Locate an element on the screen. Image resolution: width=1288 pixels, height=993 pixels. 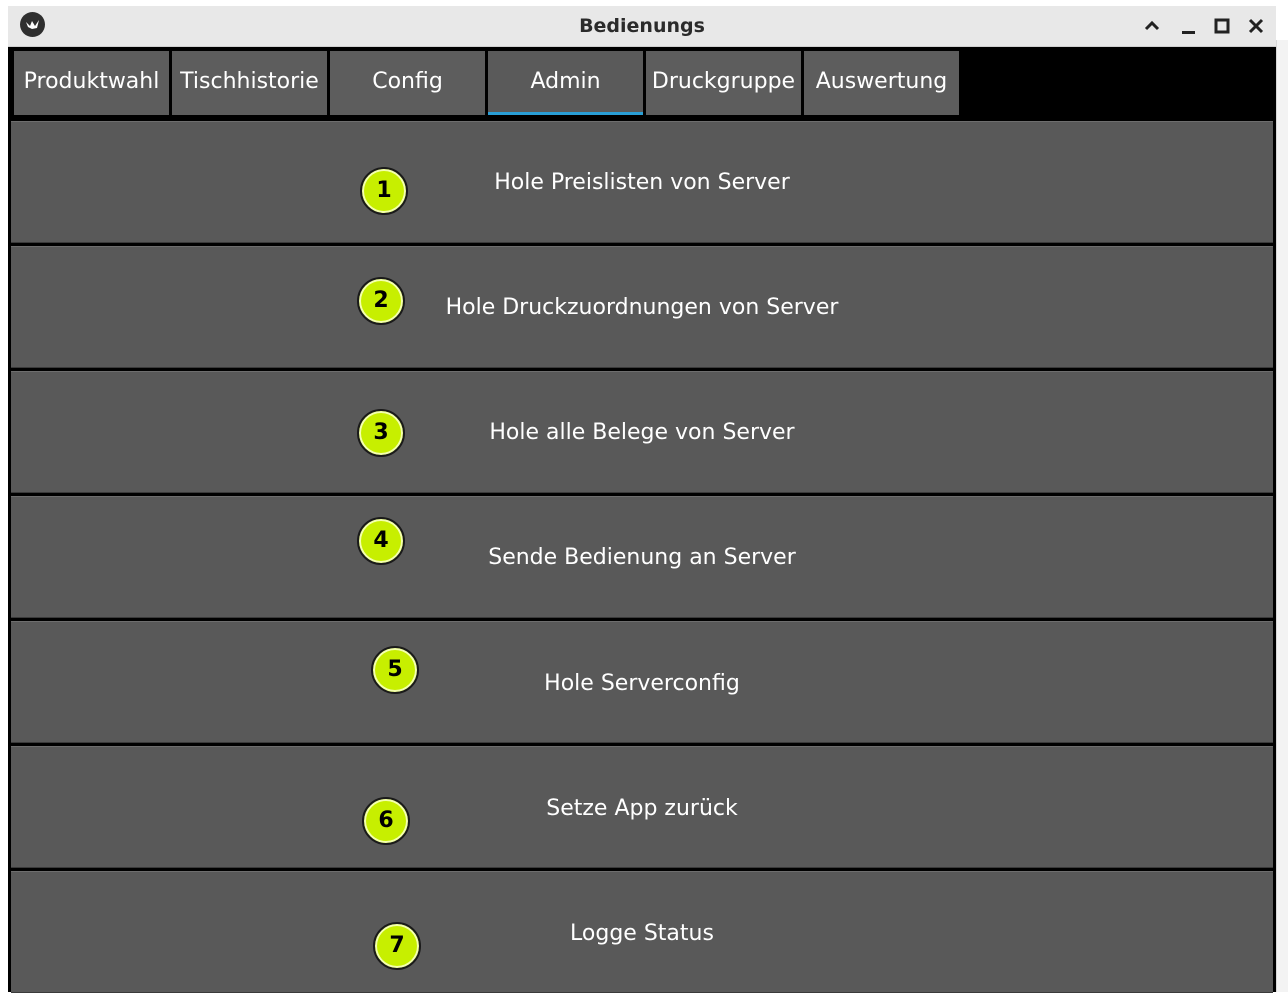
chevron-up-icon is located at coordinates (1152, 26).